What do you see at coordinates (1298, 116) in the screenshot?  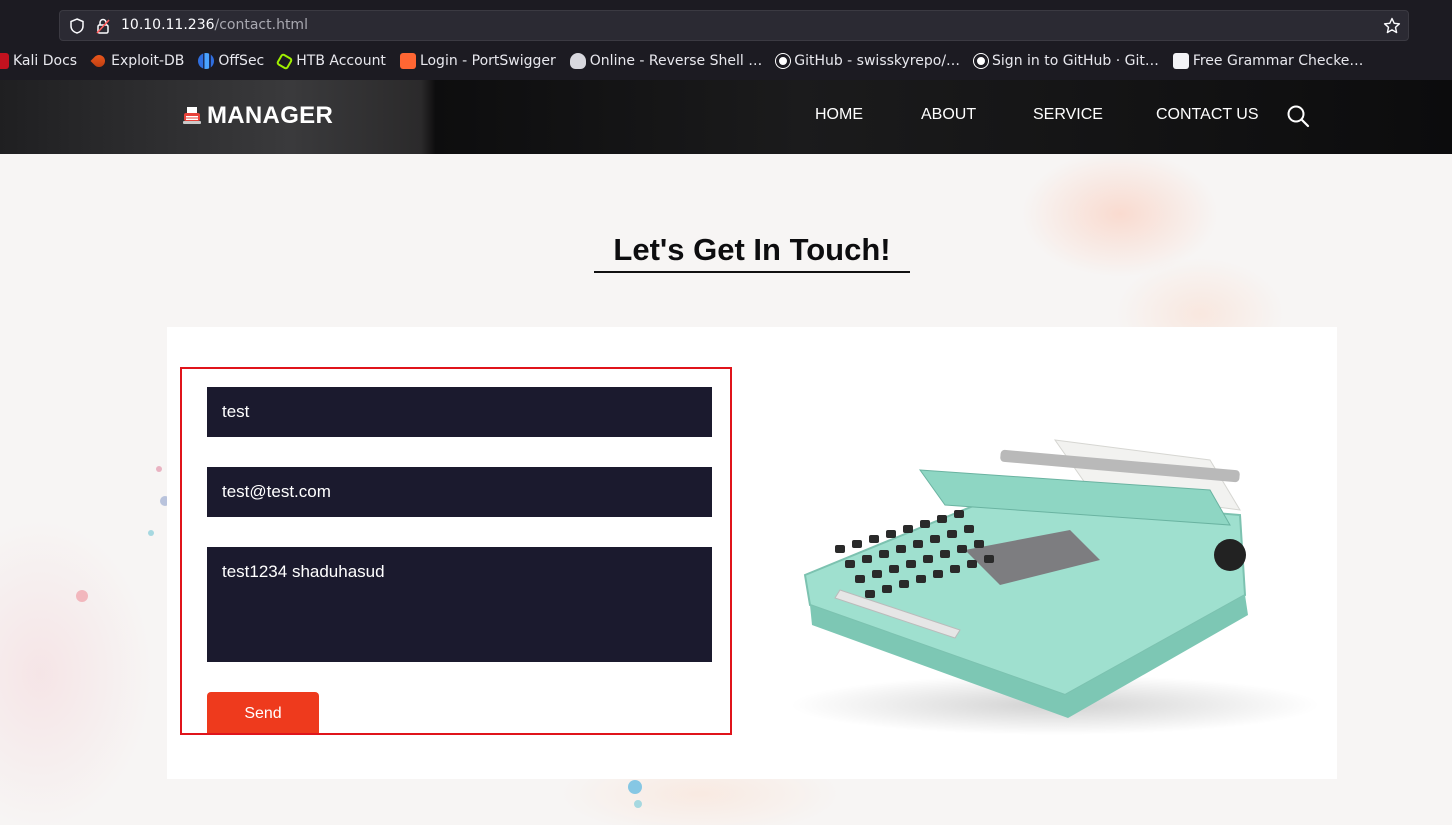 I see `search-icon` at bounding box center [1298, 116].